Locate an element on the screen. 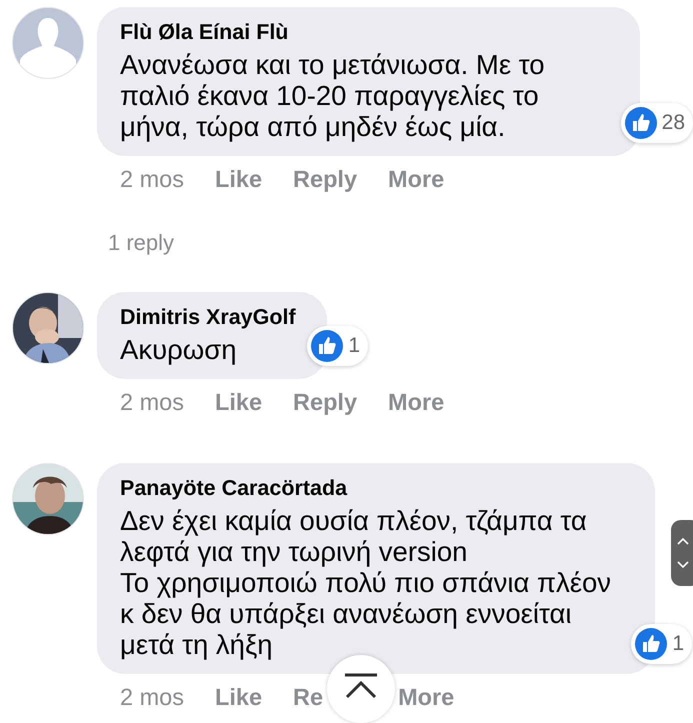 The height and width of the screenshot is (723, 693). scroll-top-icon is located at coordinates (361, 686).